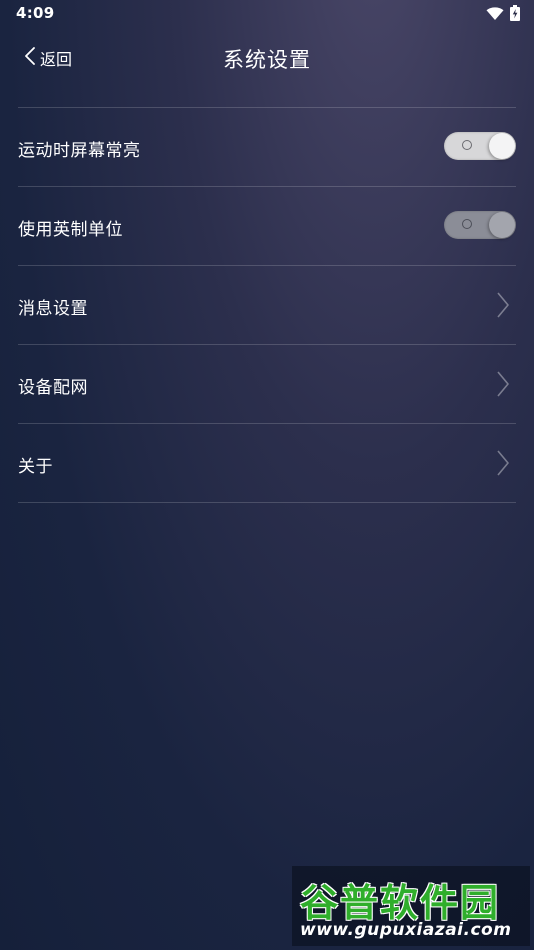 The image size is (534, 950). What do you see at coordinates (267, 384) in the screenshot?
I see `setting-device-network: 设备配网` at bounding box center [267, 384].